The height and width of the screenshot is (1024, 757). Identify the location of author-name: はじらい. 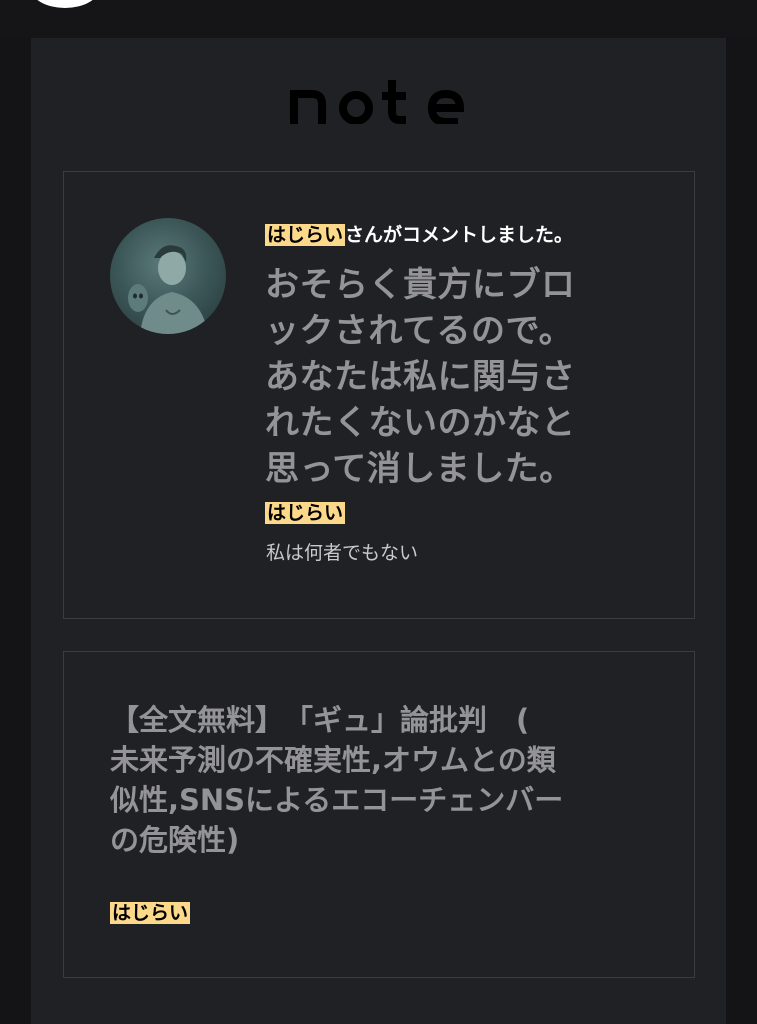
(305, 513).